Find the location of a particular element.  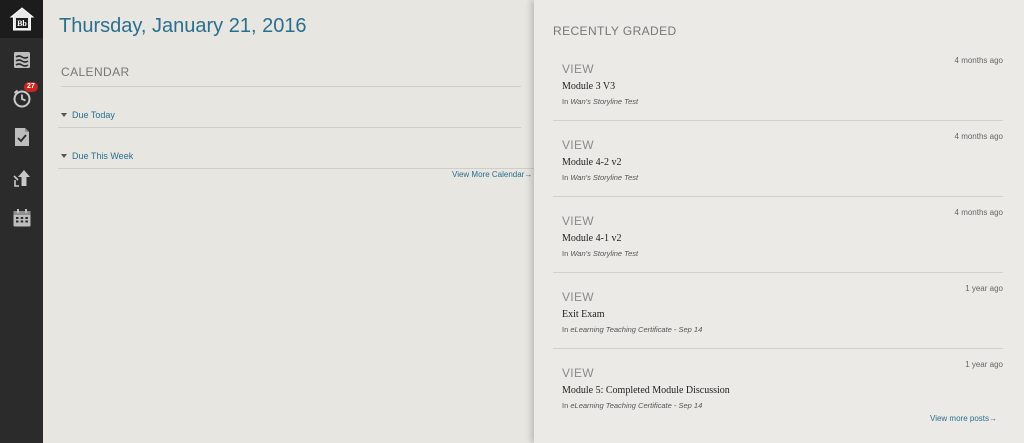

recently-graded-heading: RECENTLY GRADED is located at coordinates (615, 31).